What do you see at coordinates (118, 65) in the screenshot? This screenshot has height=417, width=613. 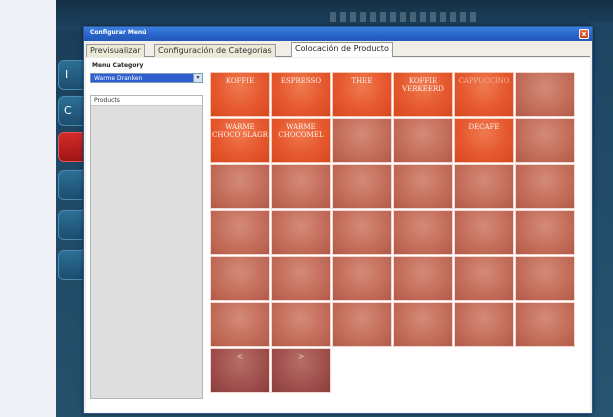 I see `menu-category-label: Menu Category` at bounding box center [118, 65].